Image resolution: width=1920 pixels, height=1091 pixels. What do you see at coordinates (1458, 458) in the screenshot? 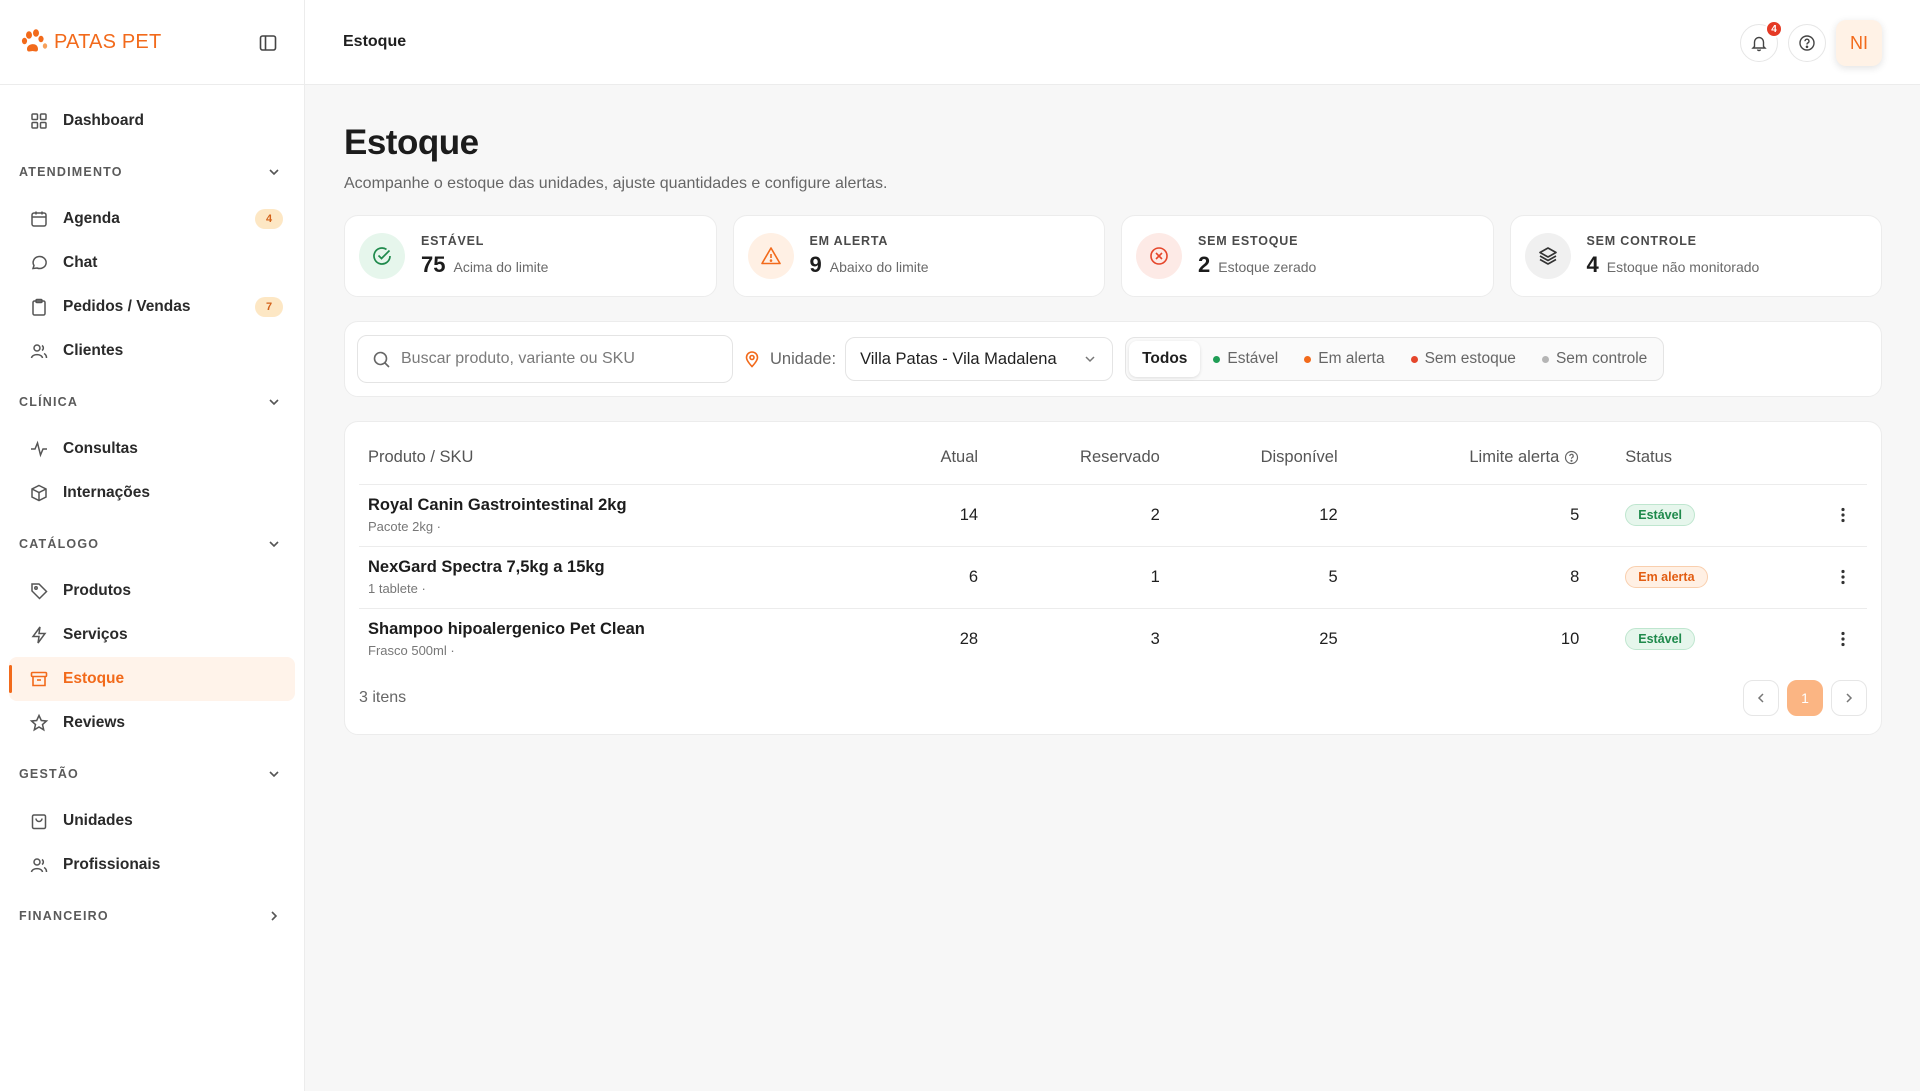
I see `column-header-limit: Limite alerta` at bounding box center [1458, 458].